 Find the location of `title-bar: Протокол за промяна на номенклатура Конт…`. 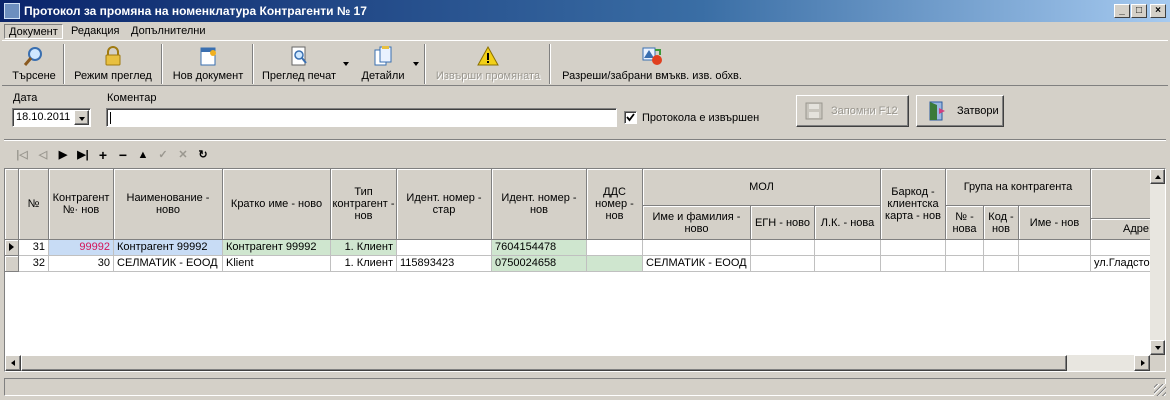

title-bar: Протокол за промяна на номенклатура Конт… is located at coordinates (585, 11).